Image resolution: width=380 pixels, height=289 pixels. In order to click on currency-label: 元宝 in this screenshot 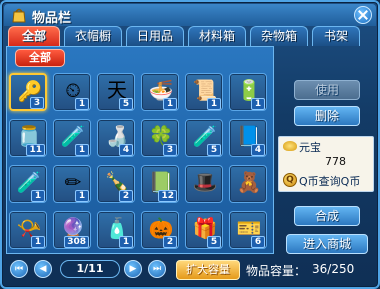, I will do `click(310, 147)`.